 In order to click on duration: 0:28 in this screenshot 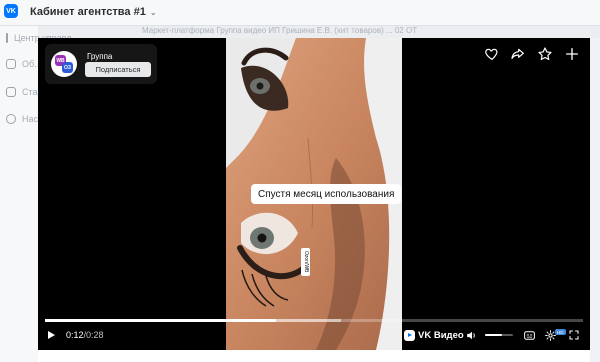, I will do `click(95, 335)`.